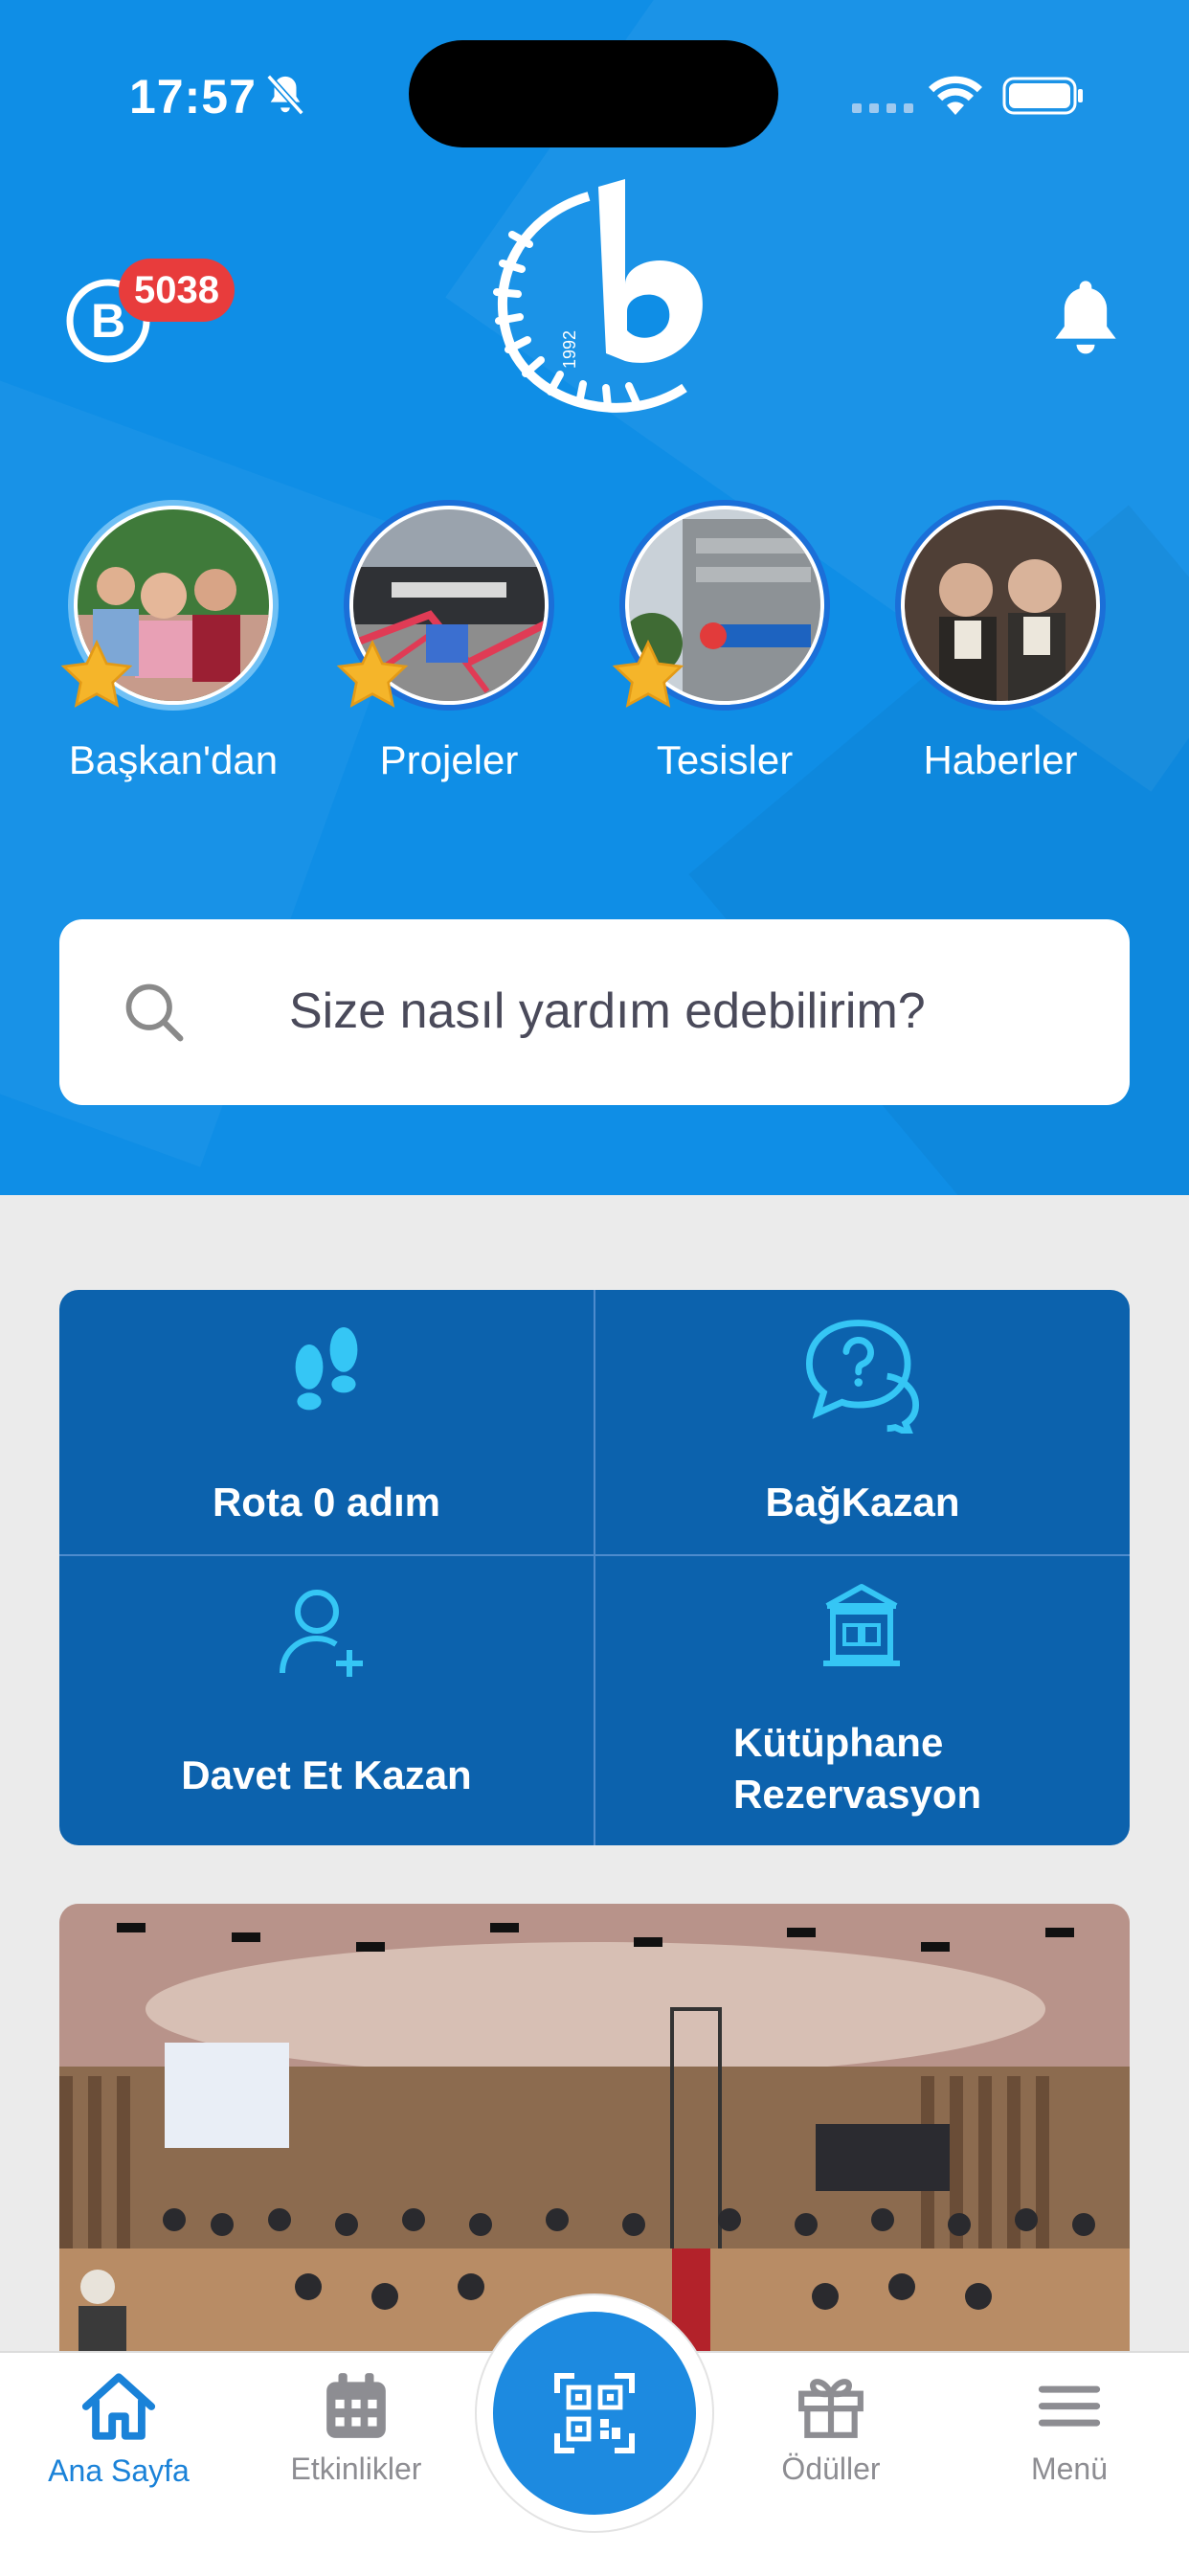 The width and height of the screenshot is (1189, 2576). Describe the element at coordinates (593, 93) in the screenshot. I see `dynamic-island` at that location.